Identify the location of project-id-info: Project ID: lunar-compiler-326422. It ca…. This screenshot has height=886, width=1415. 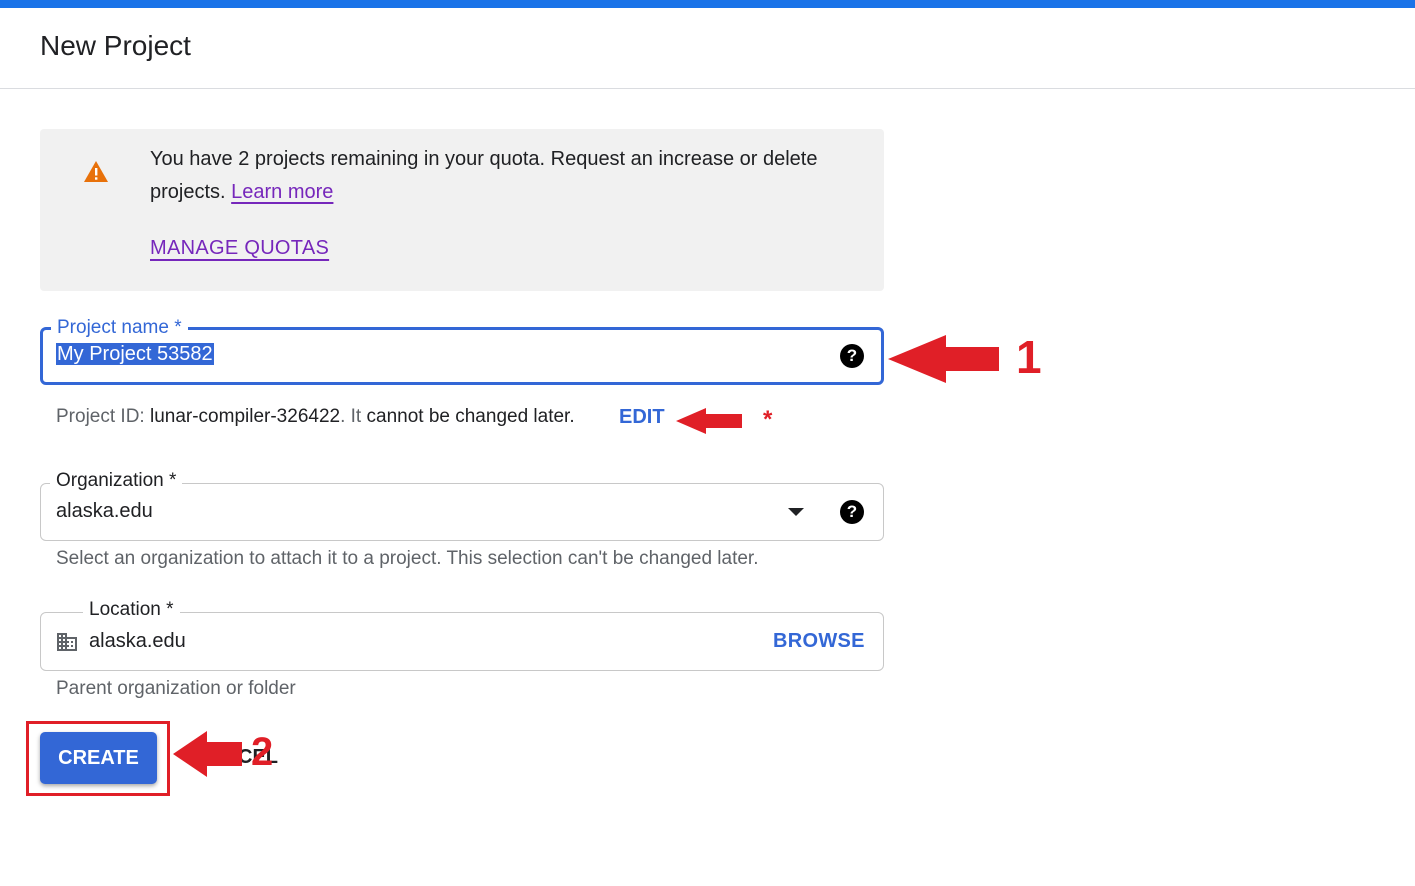
(315, 417).